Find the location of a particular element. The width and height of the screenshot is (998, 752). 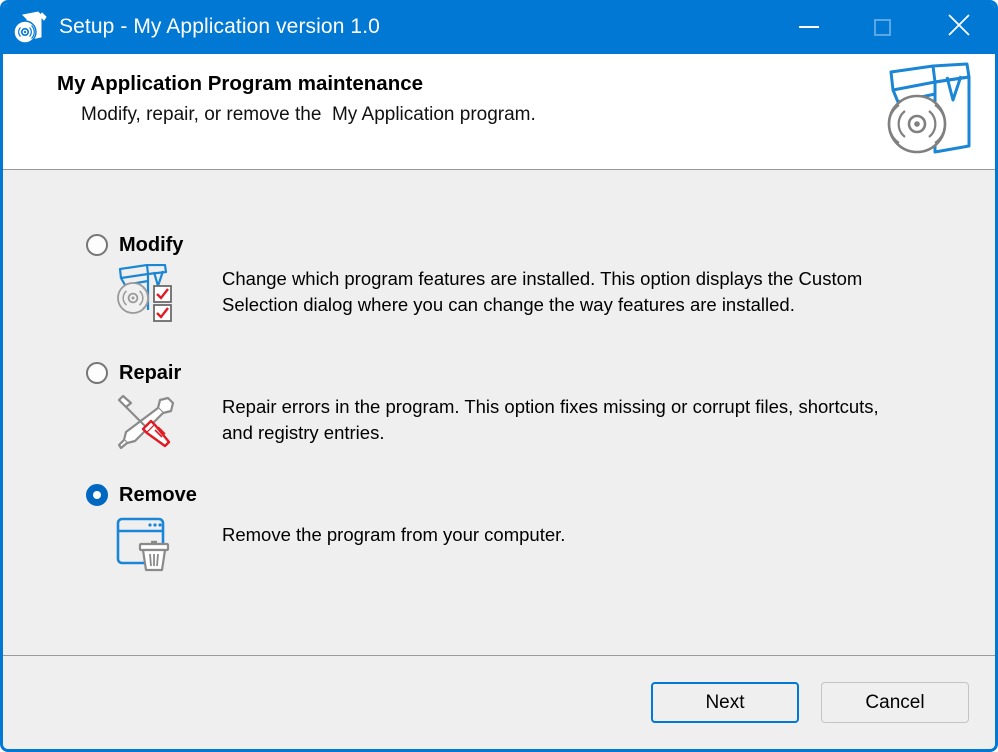

option-remove-header: Remove is located at coordinates (499, 495).